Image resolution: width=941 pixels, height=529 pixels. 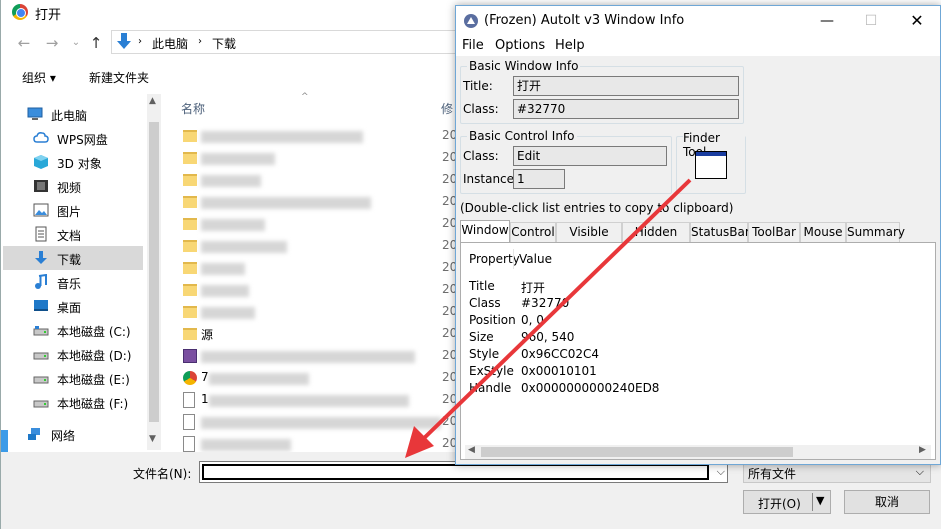 What do you see at coordinates (720, 232) in the screenshot?
I see `tab-statusbar: StatusBar` at bounding box center [720, 232].